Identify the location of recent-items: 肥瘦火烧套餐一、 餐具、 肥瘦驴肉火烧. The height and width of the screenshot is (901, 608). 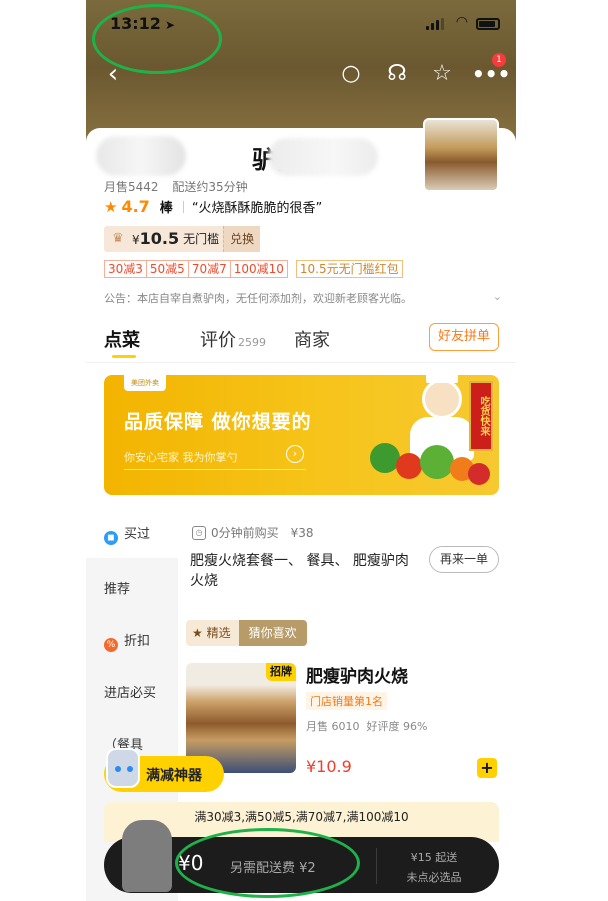
(299, 571).